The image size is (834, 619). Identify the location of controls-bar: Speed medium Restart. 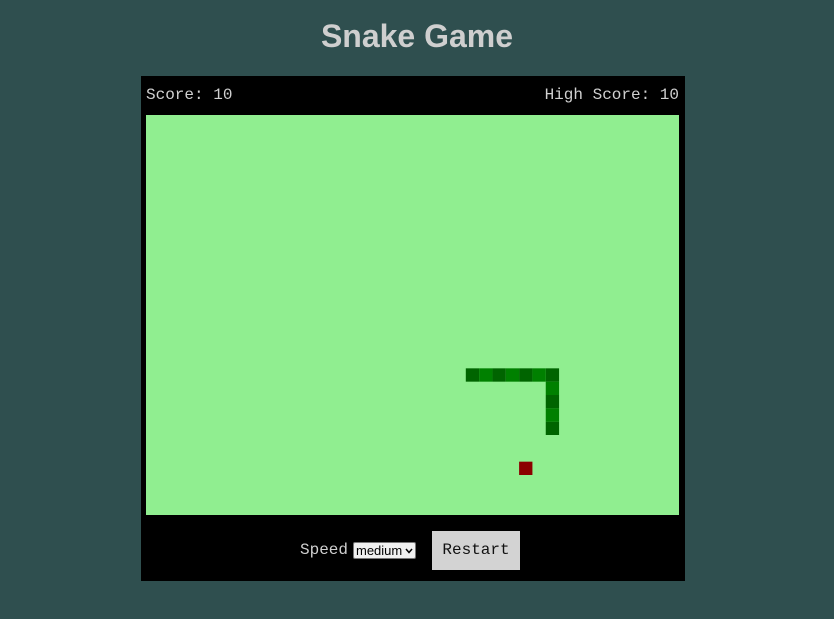
(413, 548).